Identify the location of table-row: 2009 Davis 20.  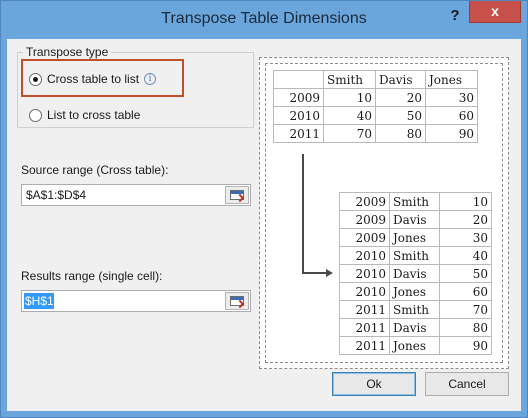
(415, 219).